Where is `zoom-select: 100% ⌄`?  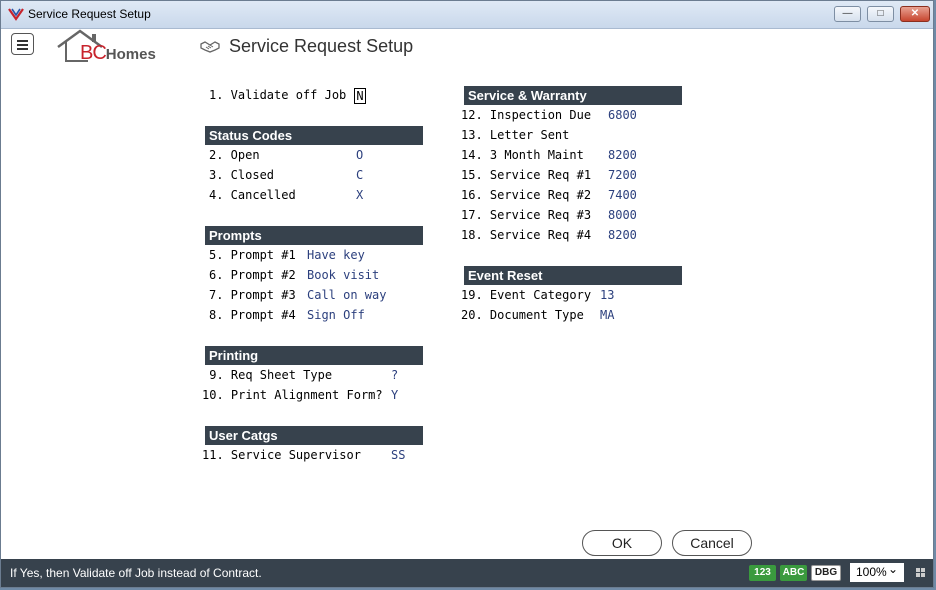
zoom-select: 100% ⌄ is located at coordinates (877, 572).